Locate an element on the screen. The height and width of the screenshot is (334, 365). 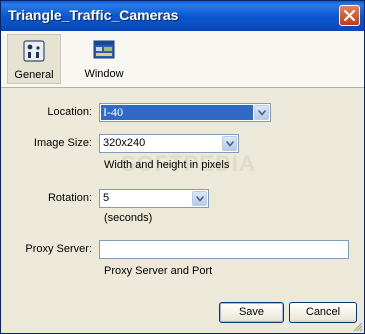
location-label: Location: is located at coordinates (69, 112).